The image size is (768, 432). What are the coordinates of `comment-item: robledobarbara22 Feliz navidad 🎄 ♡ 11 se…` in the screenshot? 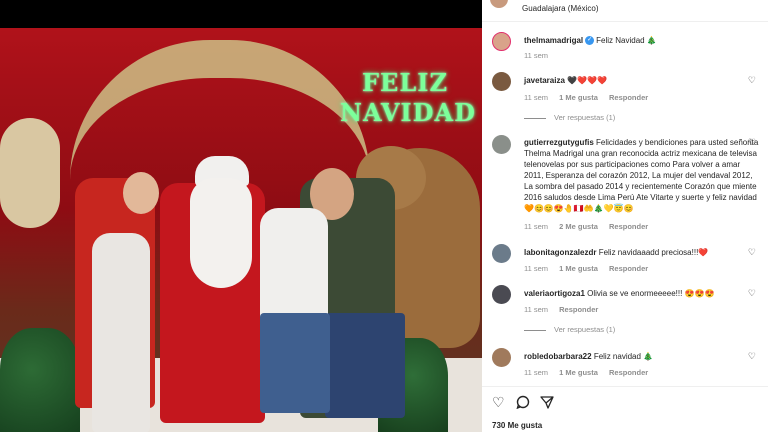 It's located at (625, 363).